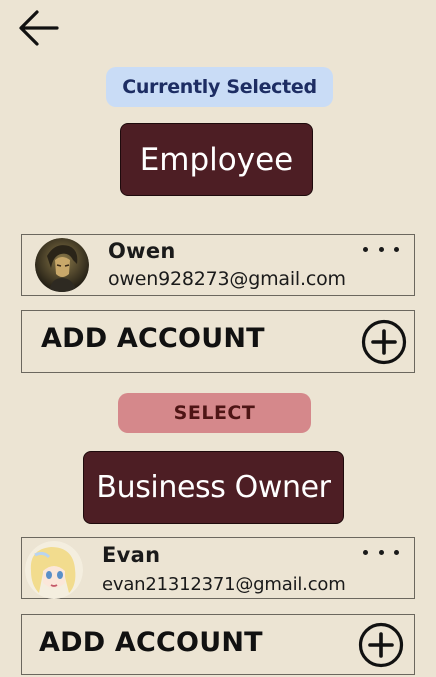 This screenshot has height=677, width=436. I want to click on business-owner-role-button: Business Owner, so click(213, 487).